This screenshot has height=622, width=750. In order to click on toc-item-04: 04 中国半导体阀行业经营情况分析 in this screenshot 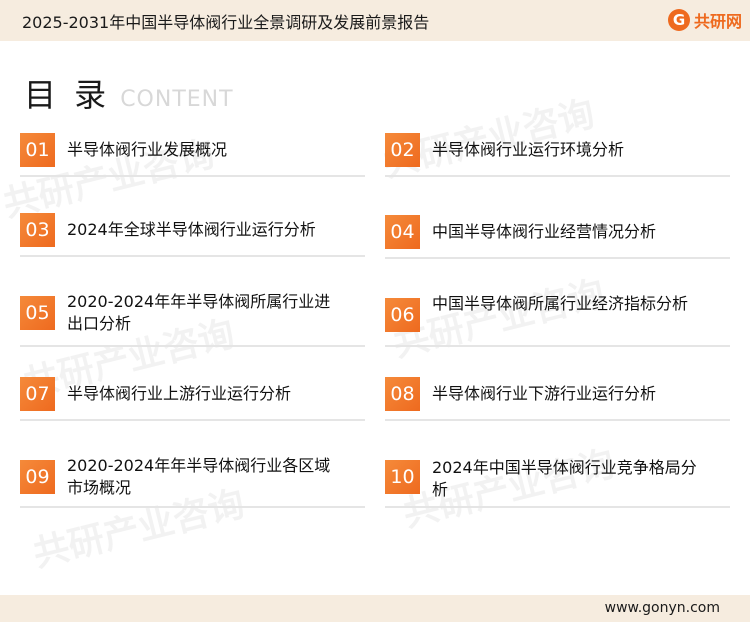, I will do `click(555, 233)`.